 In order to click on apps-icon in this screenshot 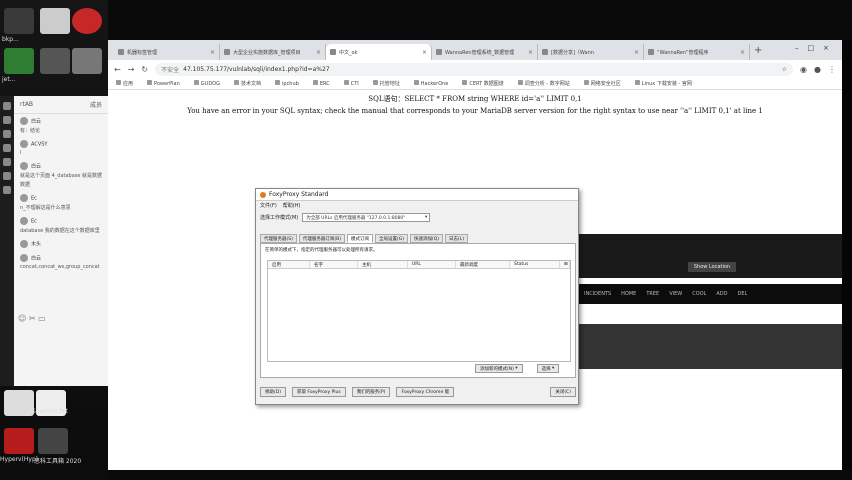, I will do `click(118, 82)`.